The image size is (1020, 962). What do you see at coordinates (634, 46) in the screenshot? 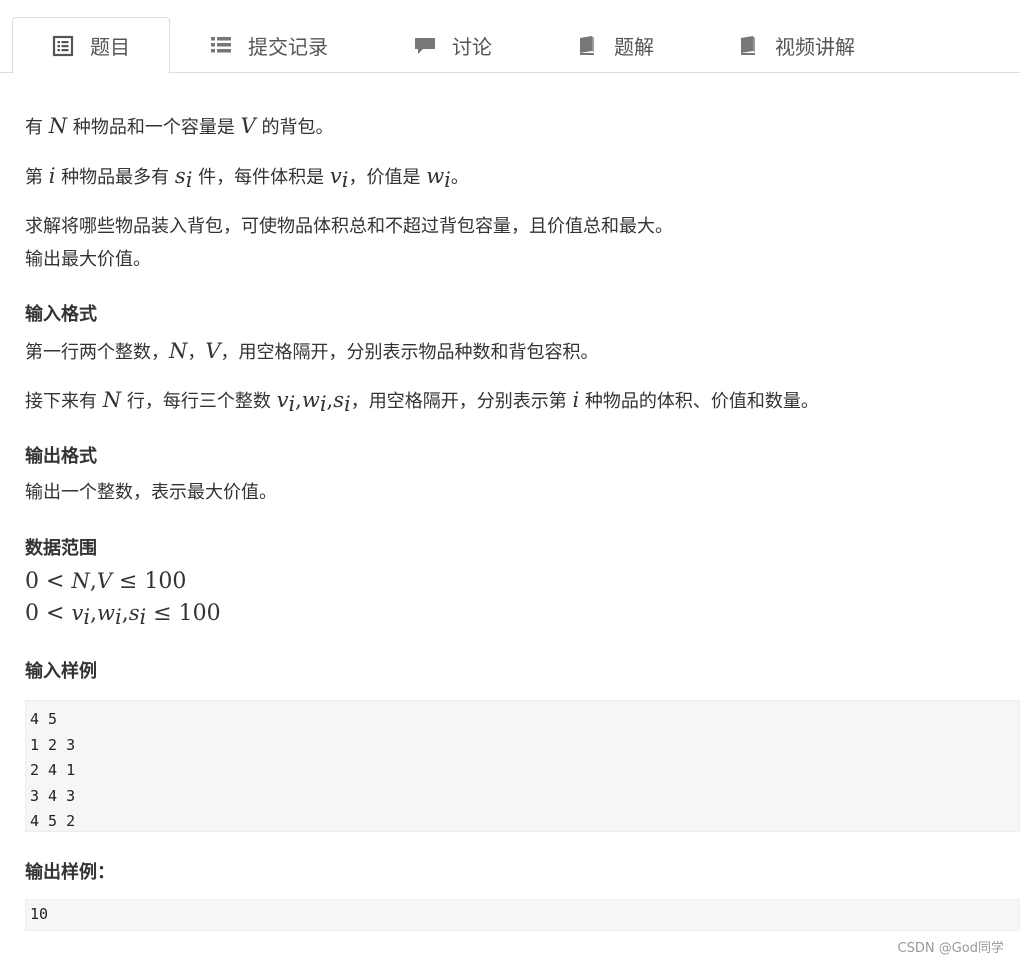
I see `tab-solutions-label: 题解` at bounding box center [634, 46].